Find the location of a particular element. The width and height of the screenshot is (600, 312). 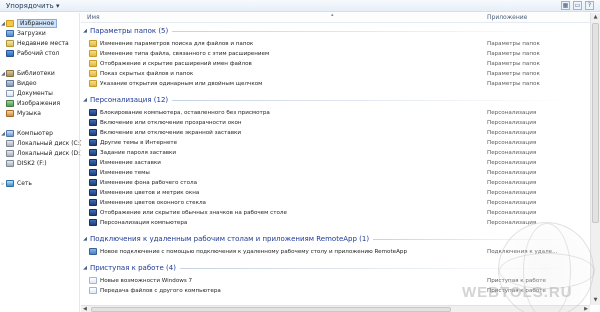

sort-arrow-icon: ▴ is located at coordinates (332, 15).